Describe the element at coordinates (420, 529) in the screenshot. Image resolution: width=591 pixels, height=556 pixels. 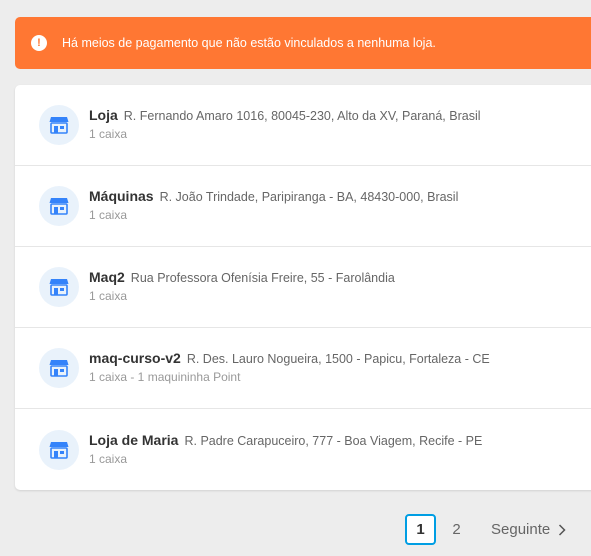
I see `page-1-button: 1` at that location.